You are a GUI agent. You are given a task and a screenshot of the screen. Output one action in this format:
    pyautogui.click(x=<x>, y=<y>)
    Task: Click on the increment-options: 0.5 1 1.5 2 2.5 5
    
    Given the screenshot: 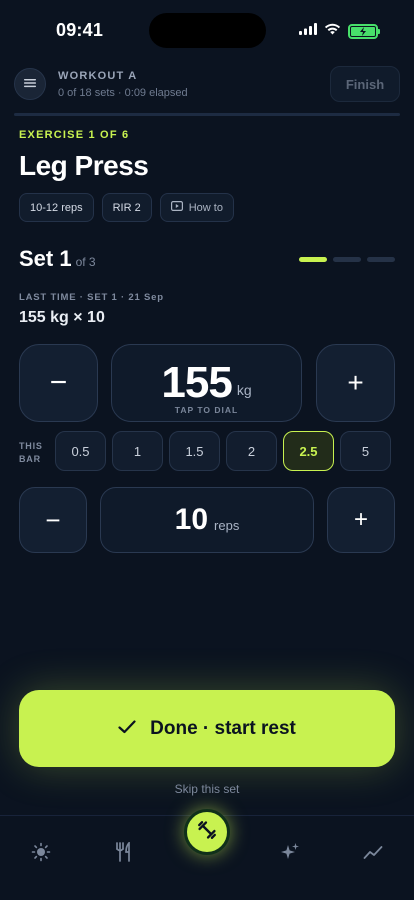 What is the action you would take?
    pyautogui.click(x=223, y=451)
    